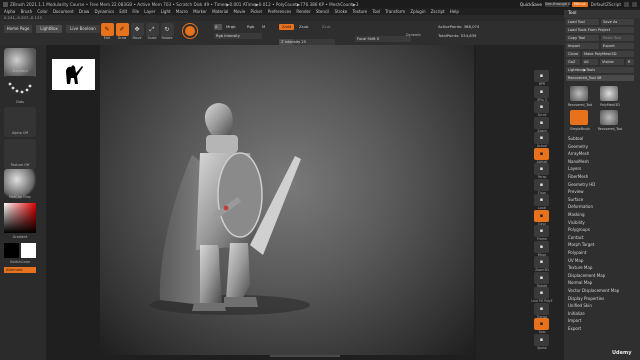 This screenshot has width=640, height=360. What do you see at coordinates (580, 206) in the screenshot?
I see `subpalette-deformation: Deformation` at bounding box center [580, 206].